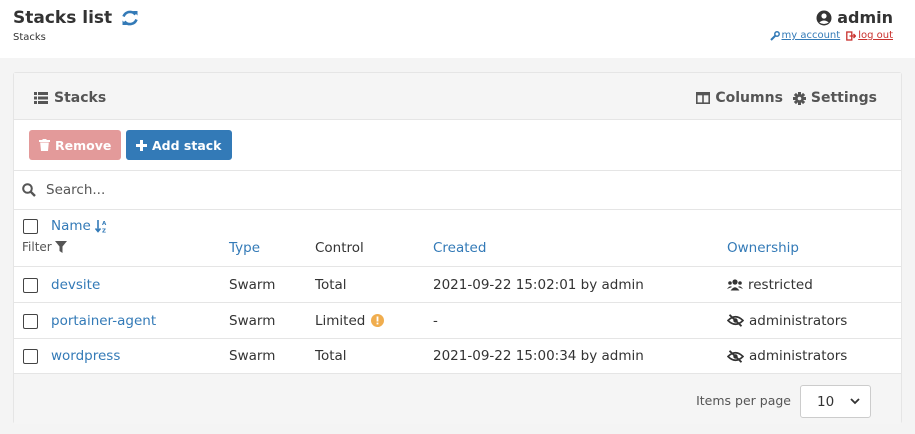 Image resolution: width=915 pixels, height=434 pixels. What do you see at coordinates (774, 35) in the screenshot?
I see `wrench-icon` at bounding box center [774, 35].